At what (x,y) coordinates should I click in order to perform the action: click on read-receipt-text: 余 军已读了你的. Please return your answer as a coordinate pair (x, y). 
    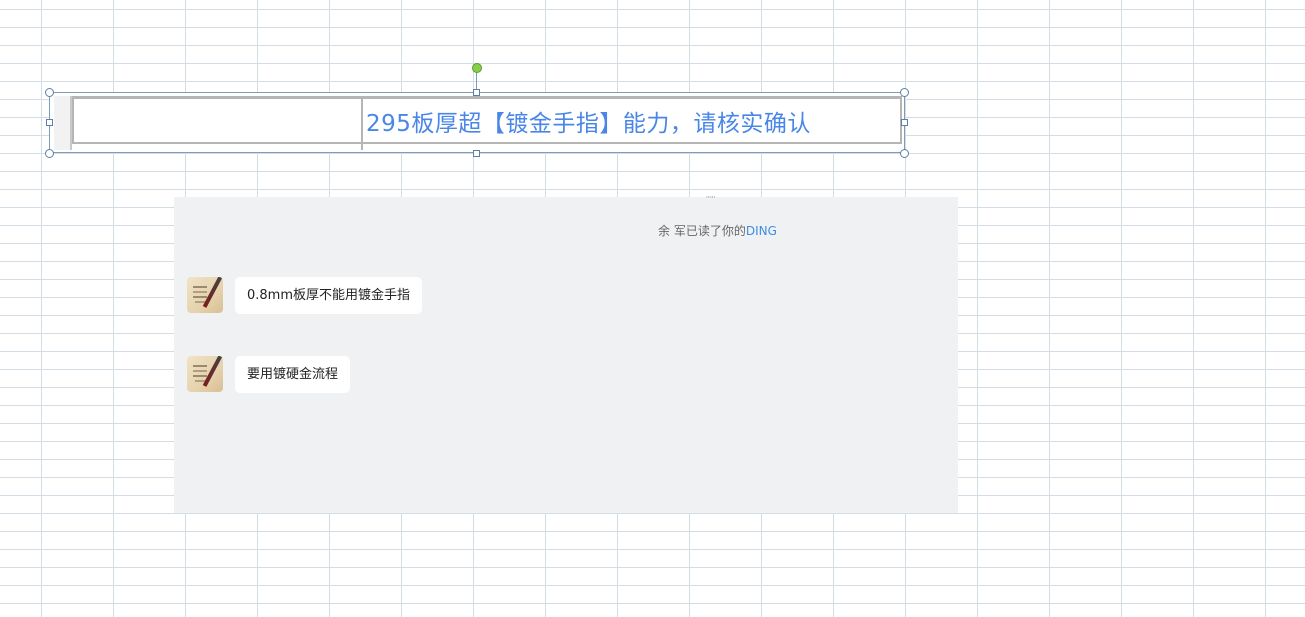
    Looking at the image, I should click on (702, 231).